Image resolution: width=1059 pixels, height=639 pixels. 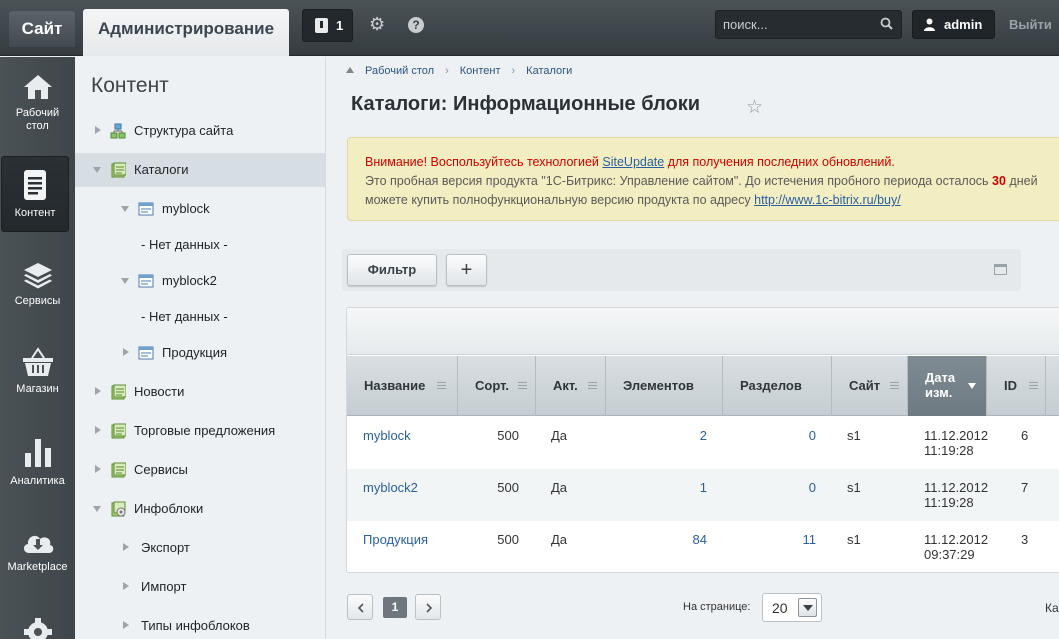 I want to click on column-header-site: Сайт, so click(x=870, y=386).